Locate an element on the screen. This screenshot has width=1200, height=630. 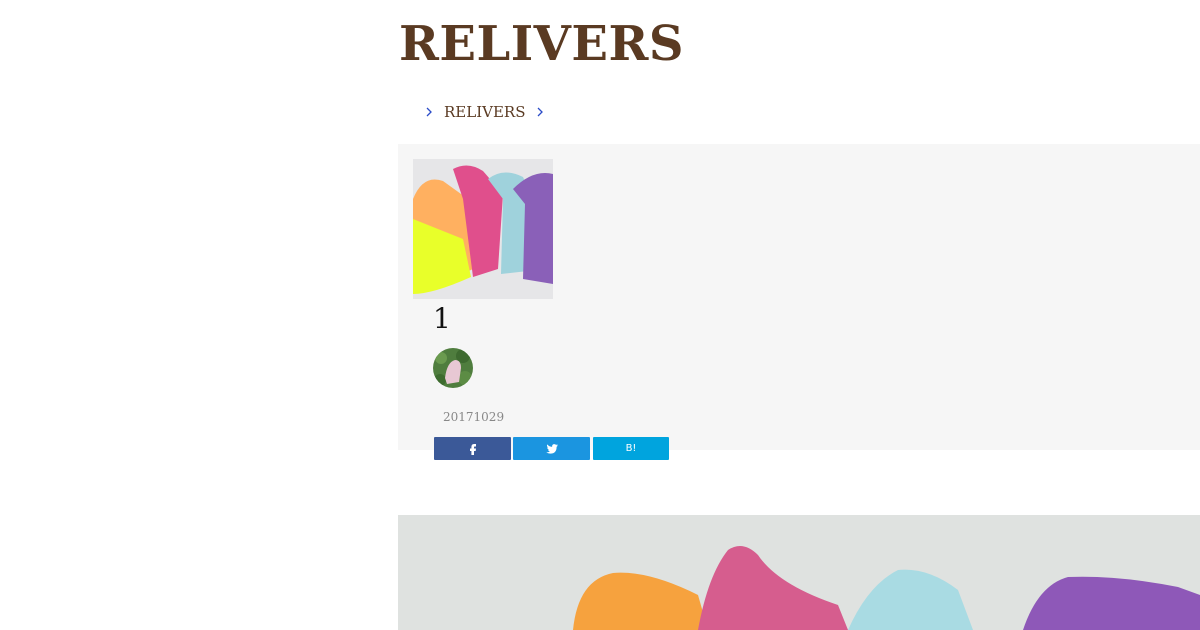
facebook-icon is located at coordinates (472, 449).